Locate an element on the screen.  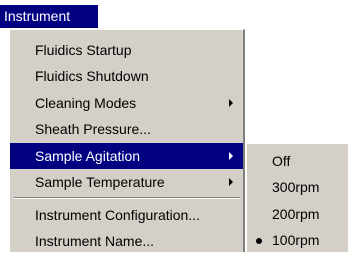
submenu-item-label: 200rpm is located at coordinates (296, 214).